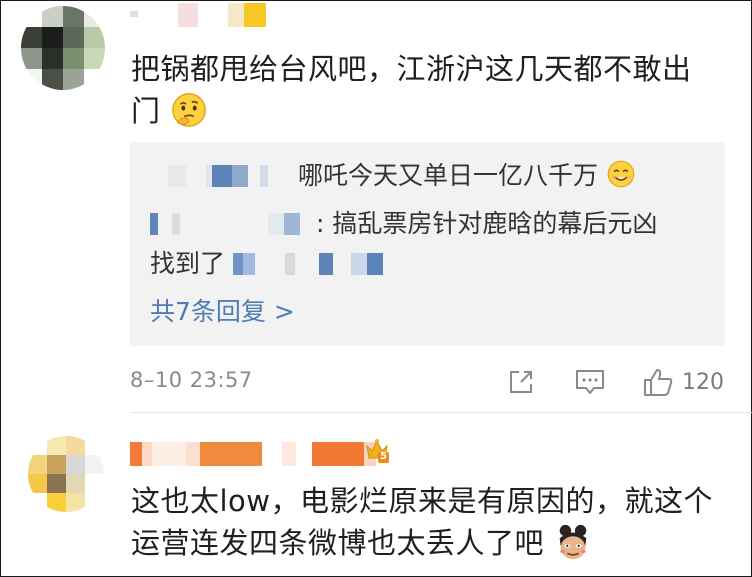 The image size is (752, 577). I want to click on mention-blurred, so click(318, 264).